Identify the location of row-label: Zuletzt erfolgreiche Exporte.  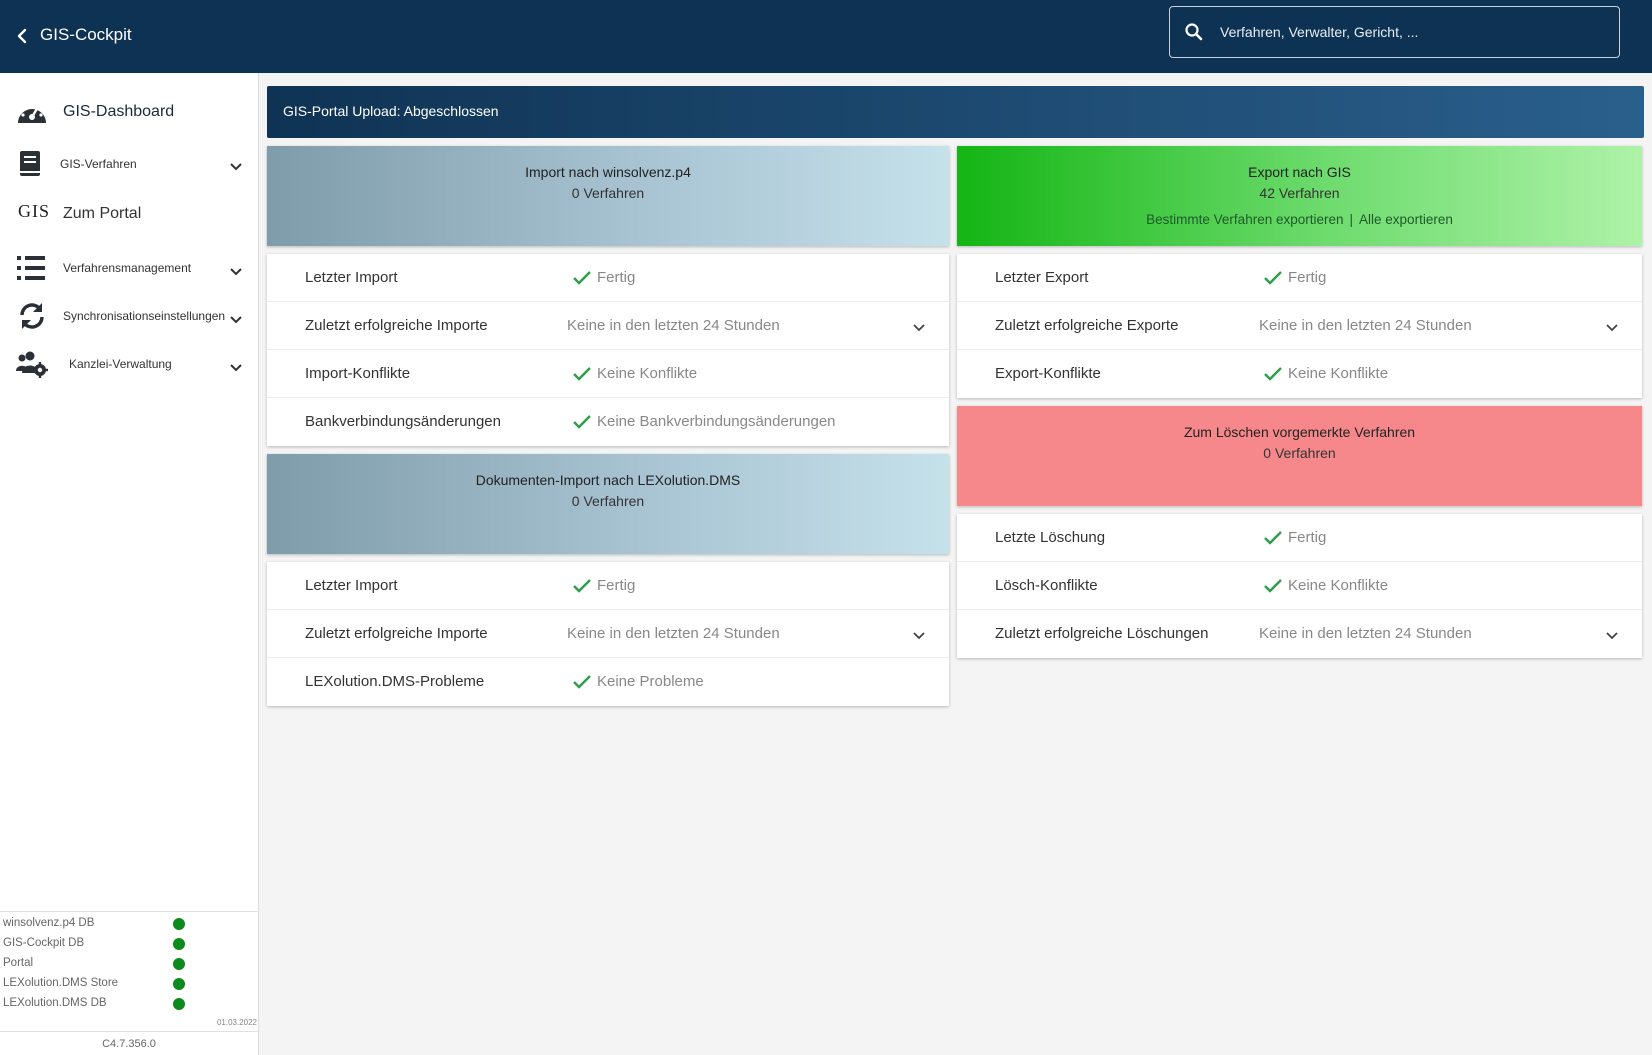
(1087, 325).